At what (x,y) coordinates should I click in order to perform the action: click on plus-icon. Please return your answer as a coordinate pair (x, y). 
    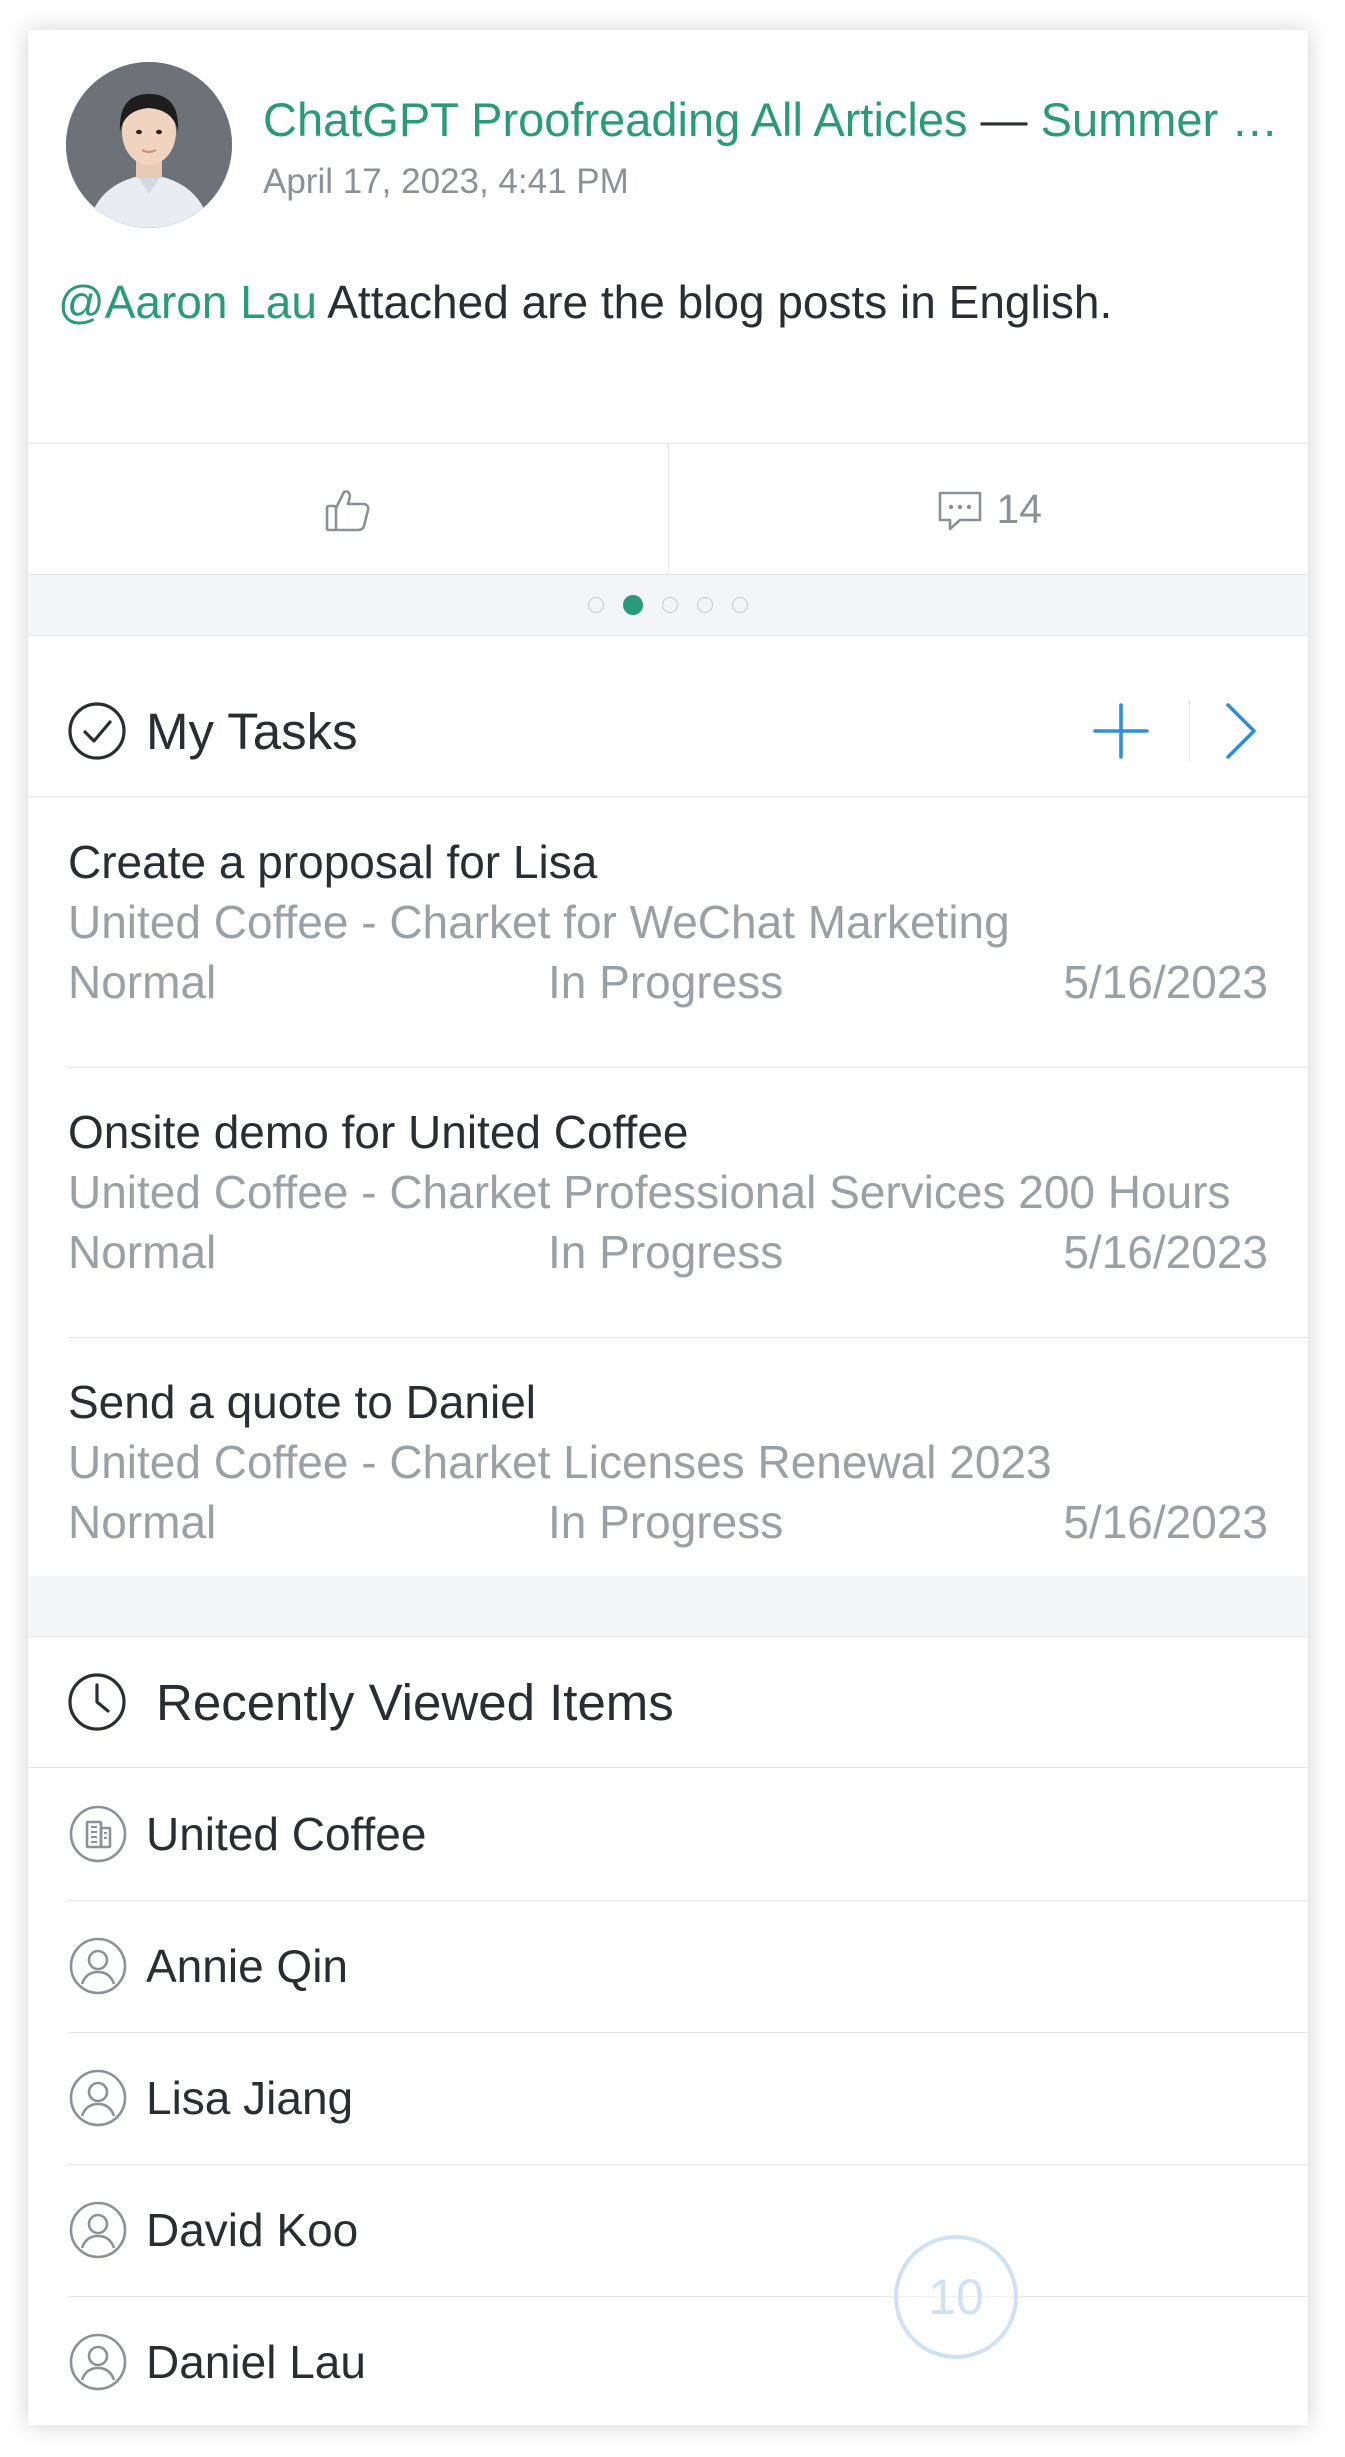
    Looking at the image, I should click on (1121, 731).